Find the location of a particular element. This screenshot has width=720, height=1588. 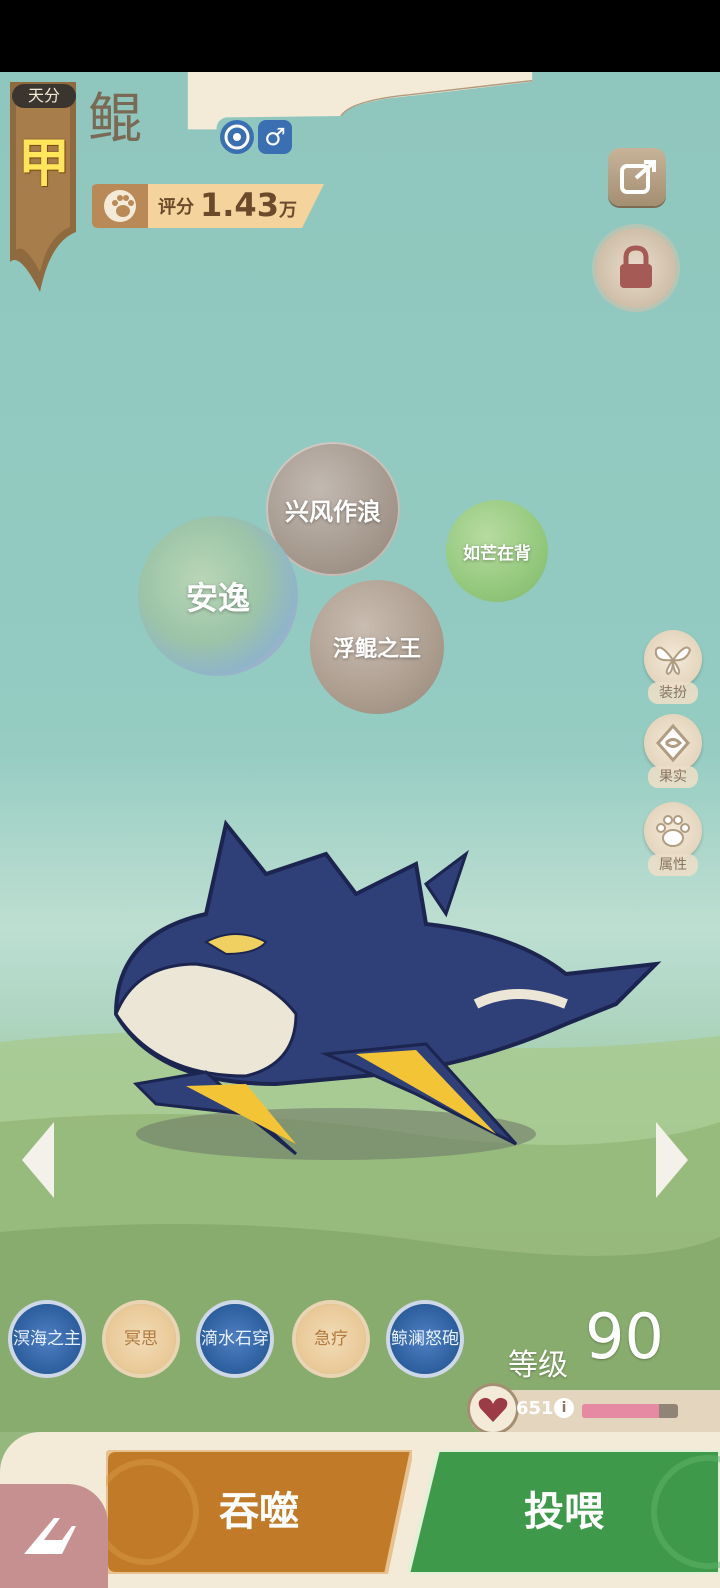

score-unit: 万 is located at coordinates (287, 210).